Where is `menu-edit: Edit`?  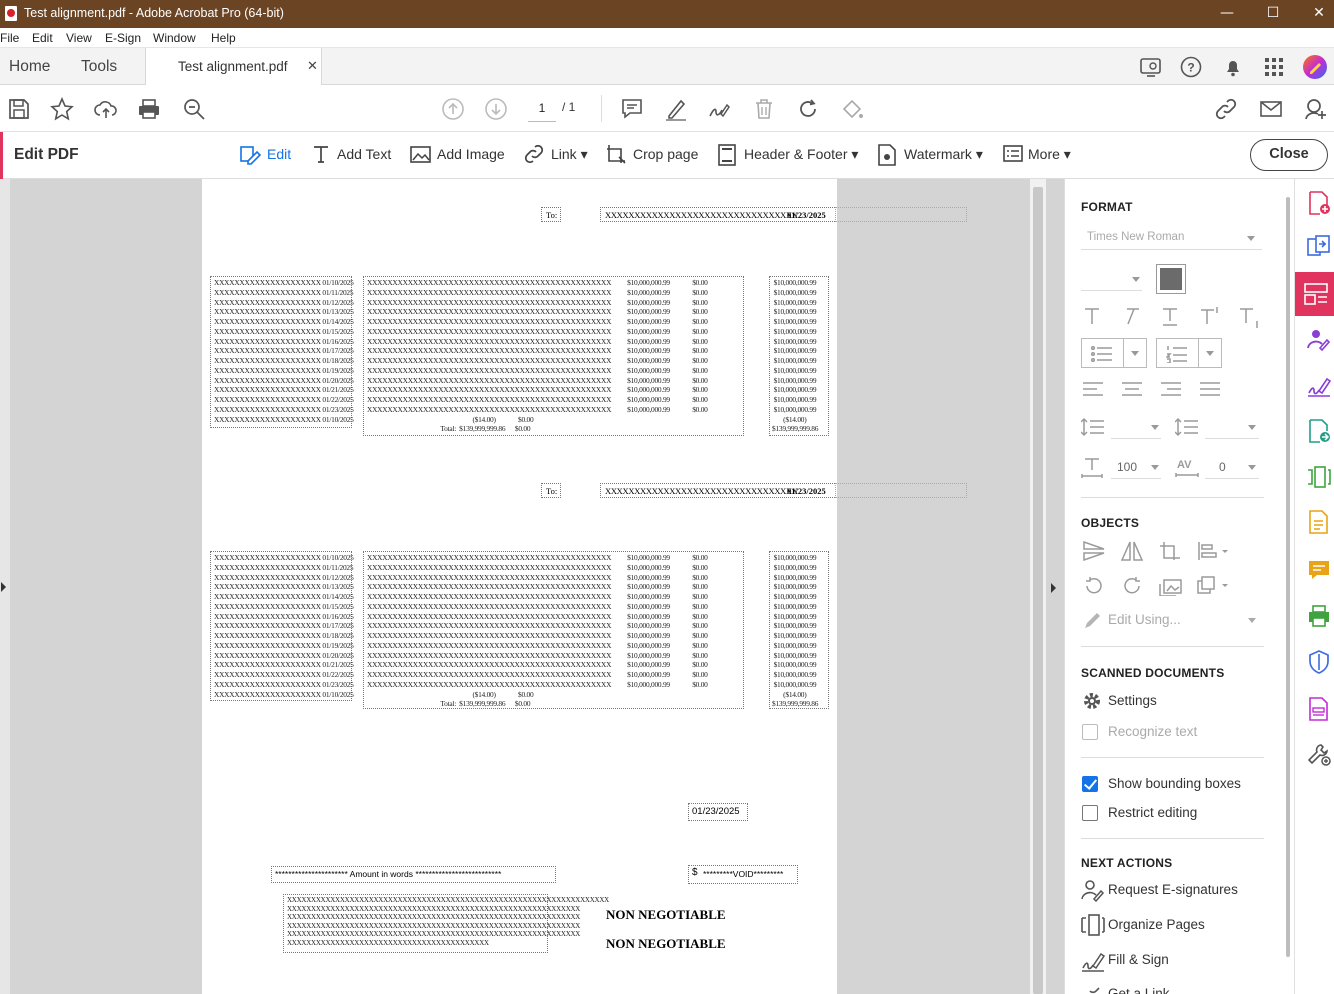
menu-edit: Edit is located at coordinates (42, 38).